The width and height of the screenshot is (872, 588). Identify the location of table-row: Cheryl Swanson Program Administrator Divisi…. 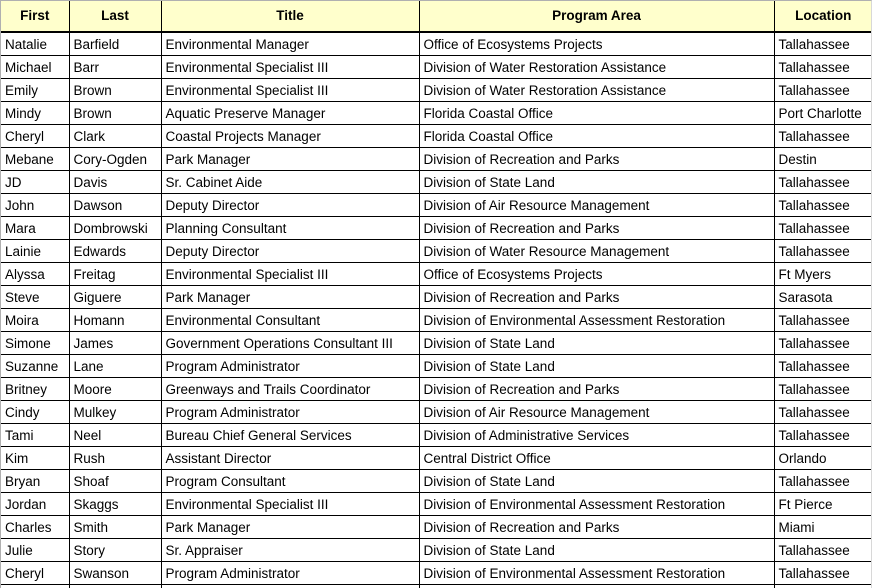
(436, 573).